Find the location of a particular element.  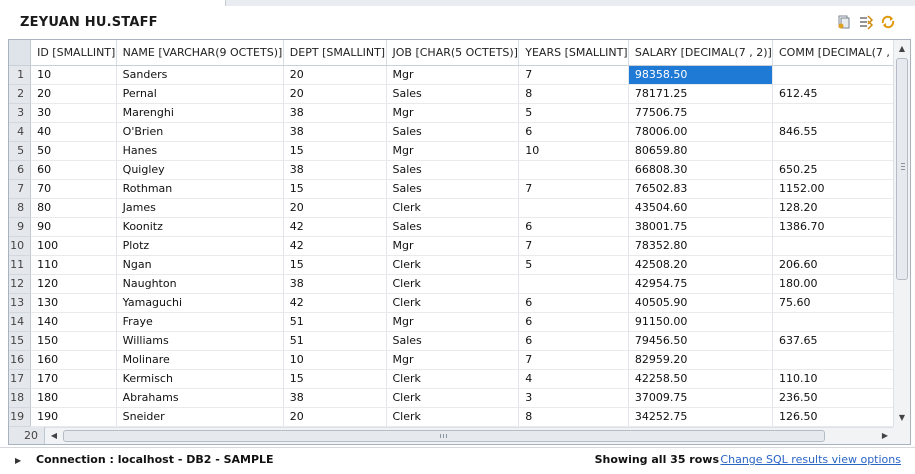

row-number: 5 is located at coordinates (20, 151).